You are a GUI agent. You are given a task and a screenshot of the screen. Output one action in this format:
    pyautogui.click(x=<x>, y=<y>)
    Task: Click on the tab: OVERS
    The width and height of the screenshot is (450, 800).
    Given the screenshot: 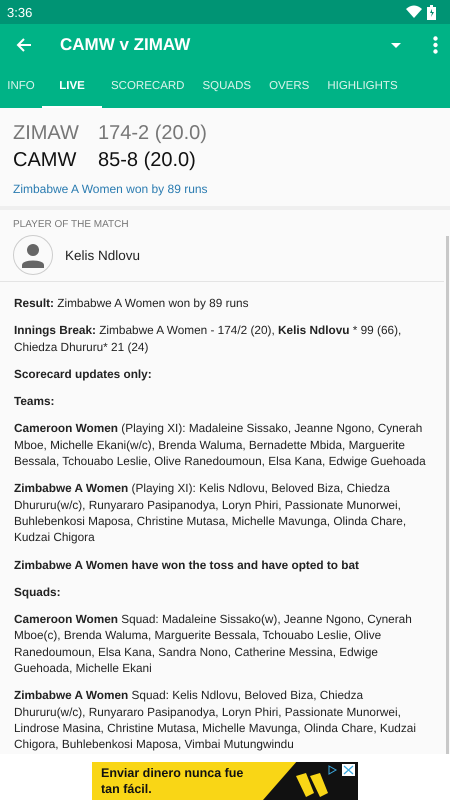 What is the action you would take?
    pyautogui.click(x=289, y=87)
    